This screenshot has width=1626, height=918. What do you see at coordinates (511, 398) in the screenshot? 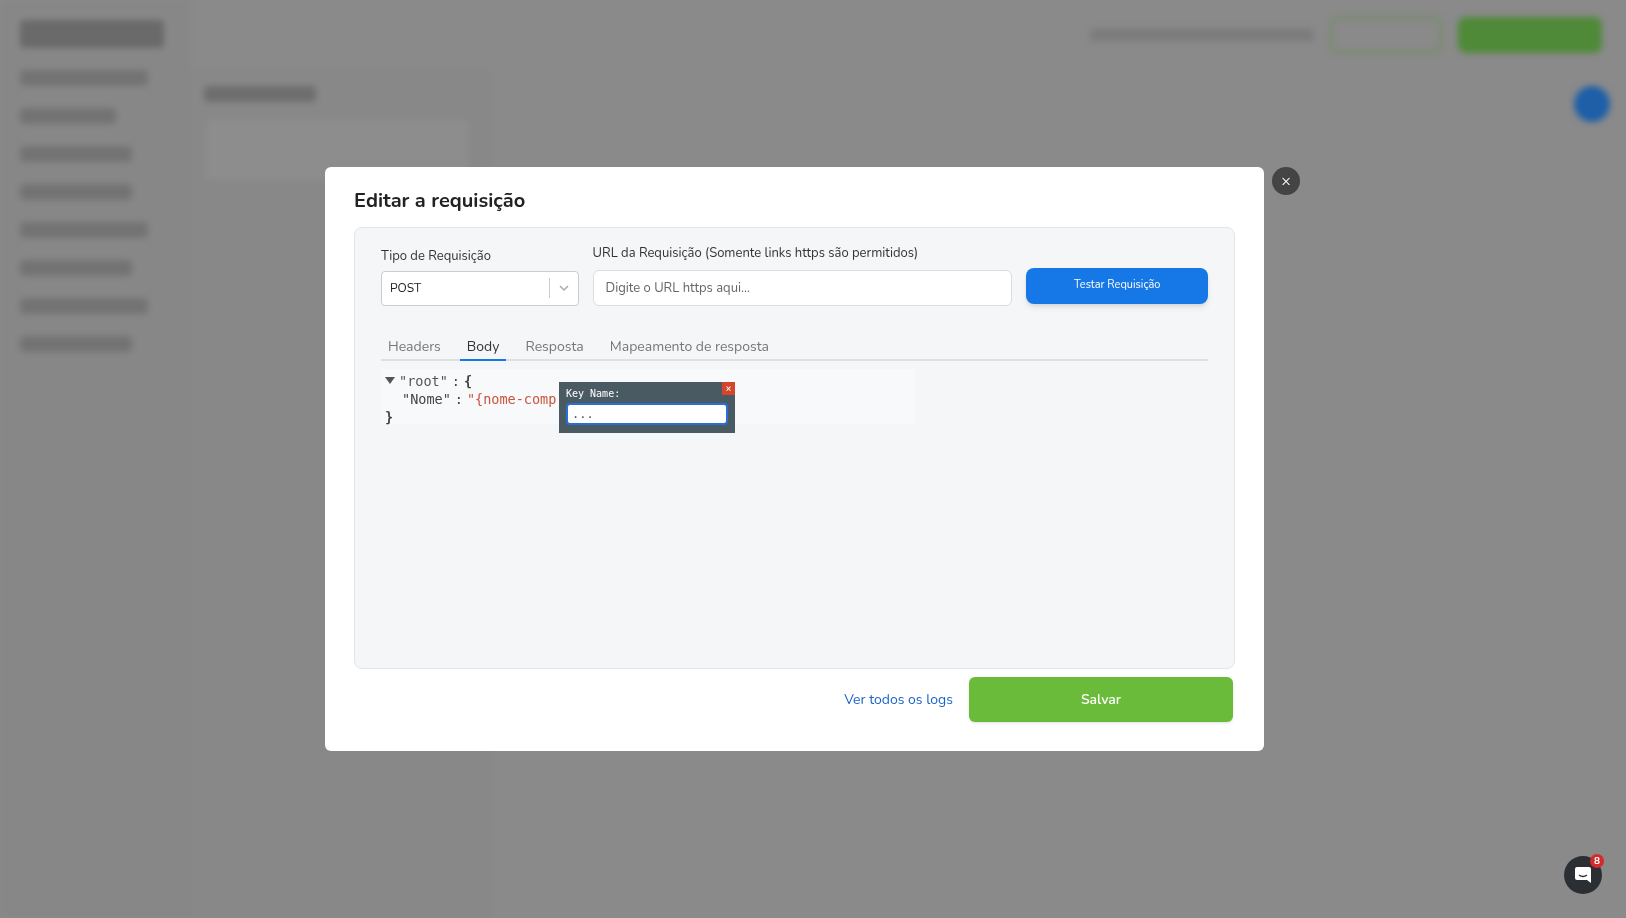
I see `json-value: "{nome-comp` at bounding box center [511, 398].